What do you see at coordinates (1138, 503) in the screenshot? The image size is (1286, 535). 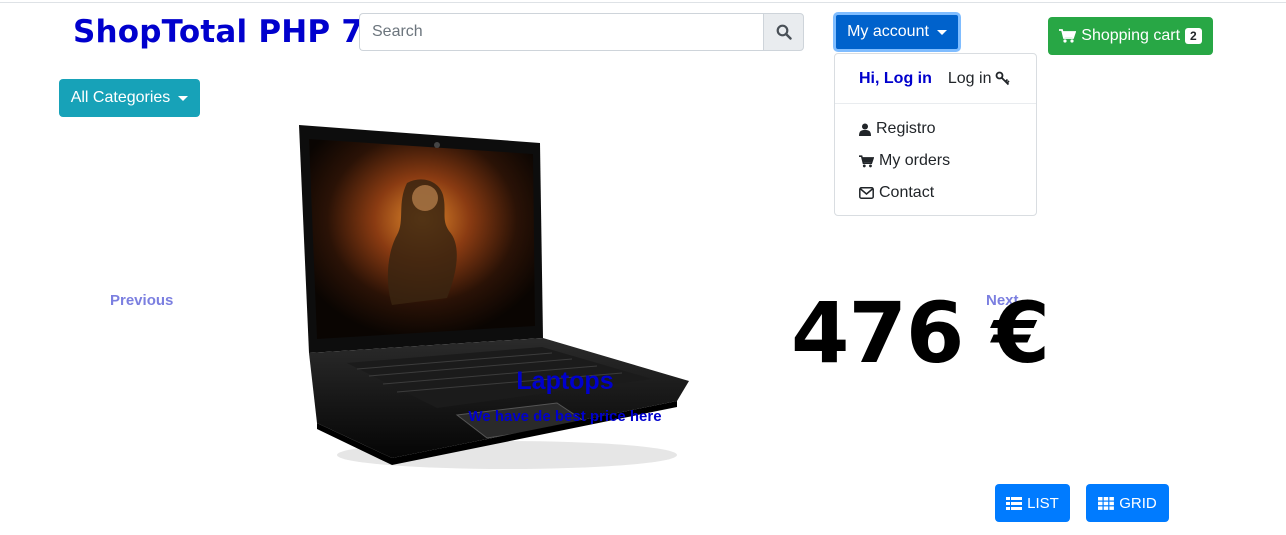 I see `grid-view-label: GRID` at bounding box center [1138, 503].